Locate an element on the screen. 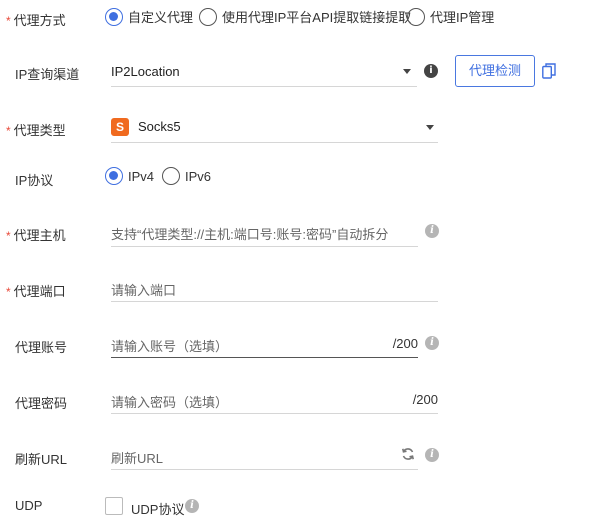 The height and width of the screenshot is (527, 596). proxy-account-label: 代理账号 is located at coordinates (41, 347).